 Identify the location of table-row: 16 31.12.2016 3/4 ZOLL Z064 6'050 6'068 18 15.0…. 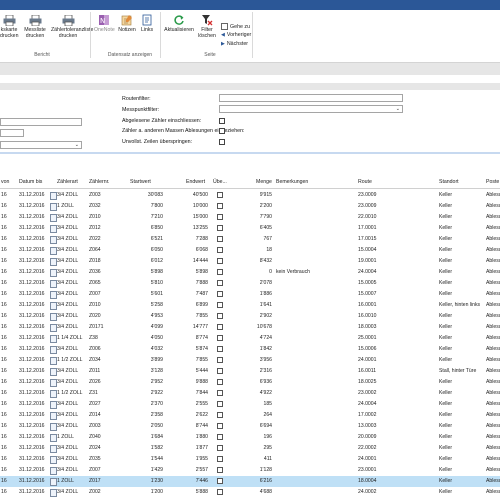
(250, 250).